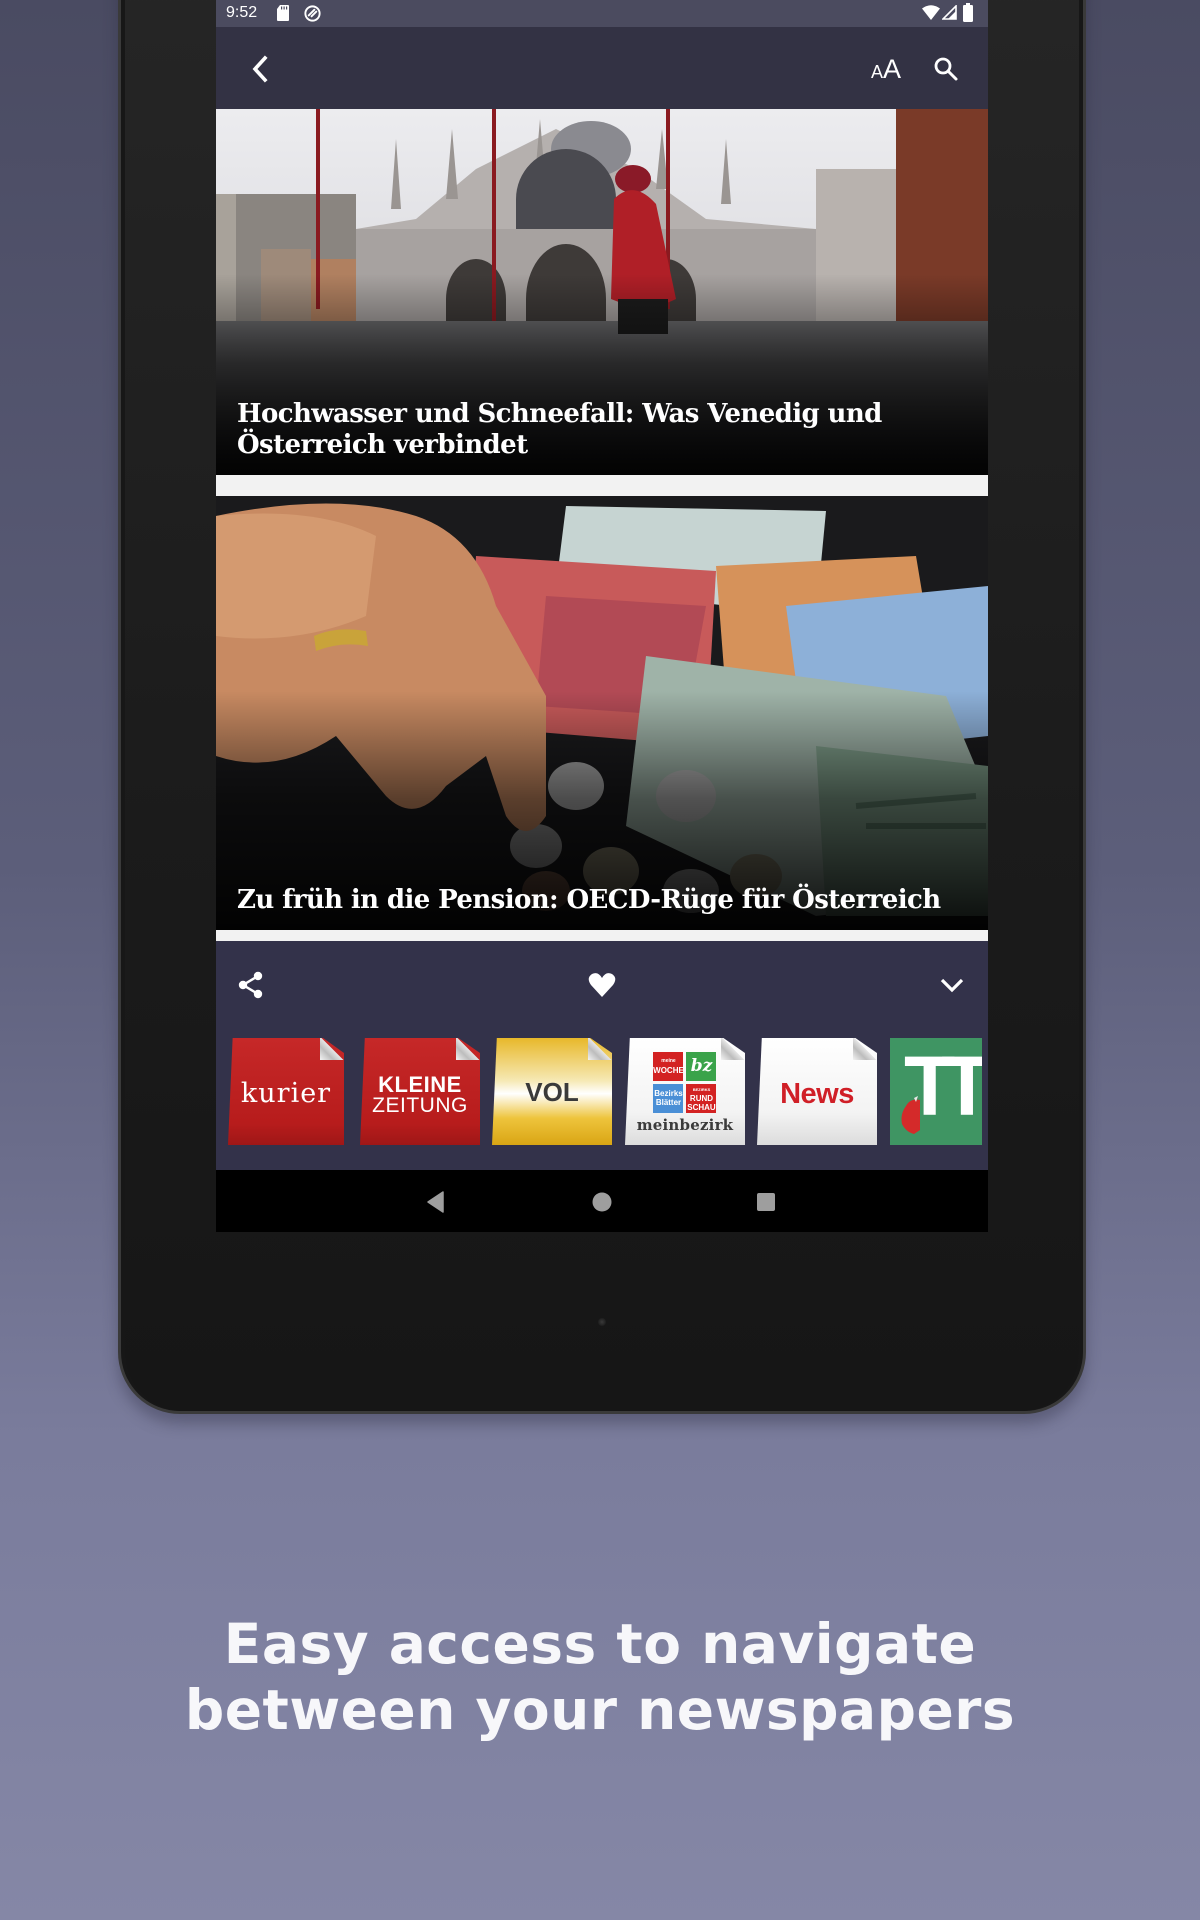 The width and height of the screenshot is (1200, 1920). I want to click on bz-logo: bz, so click(701, 1066).